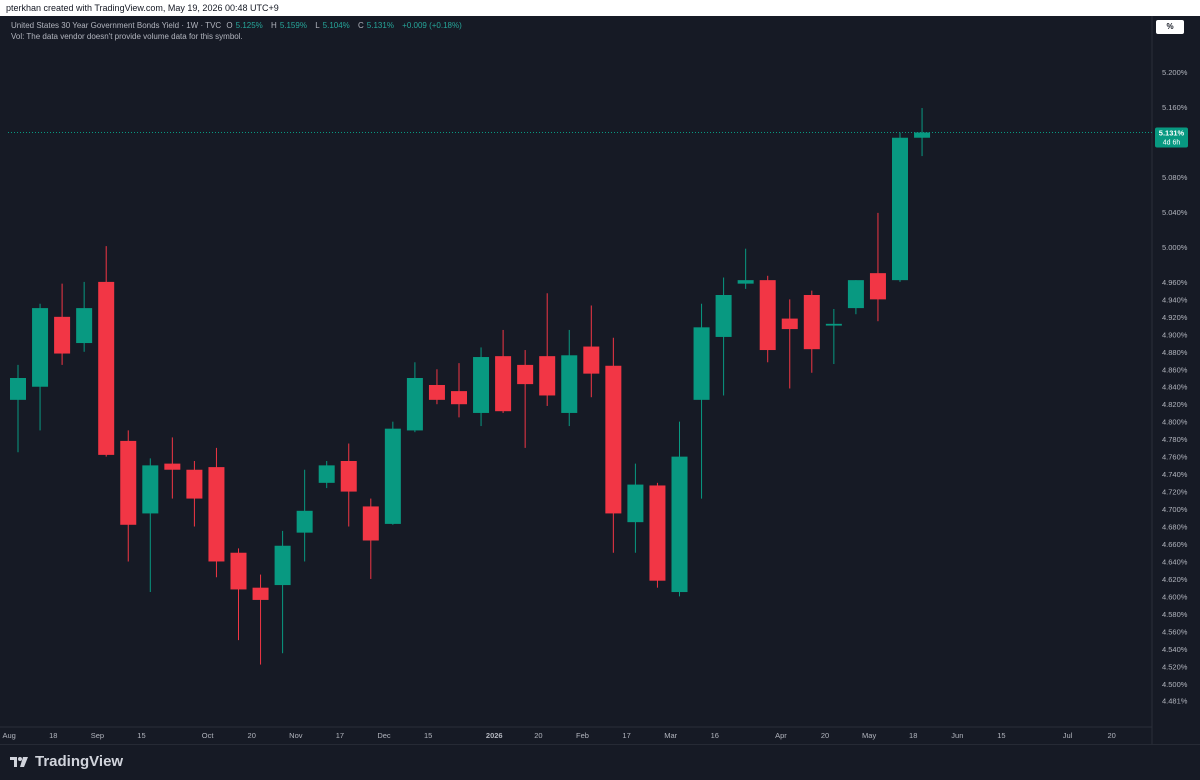 The height and width of the screenshot is (780, 1200). I want to click on y-tick-label: 4.960%, so click(1175, 282).